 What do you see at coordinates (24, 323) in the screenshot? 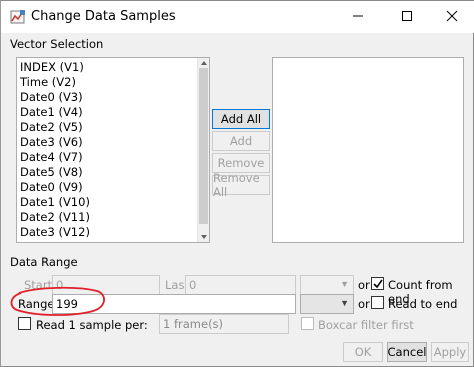
I see `read-one-sample-checkbox` at bounding box center [24, 323].